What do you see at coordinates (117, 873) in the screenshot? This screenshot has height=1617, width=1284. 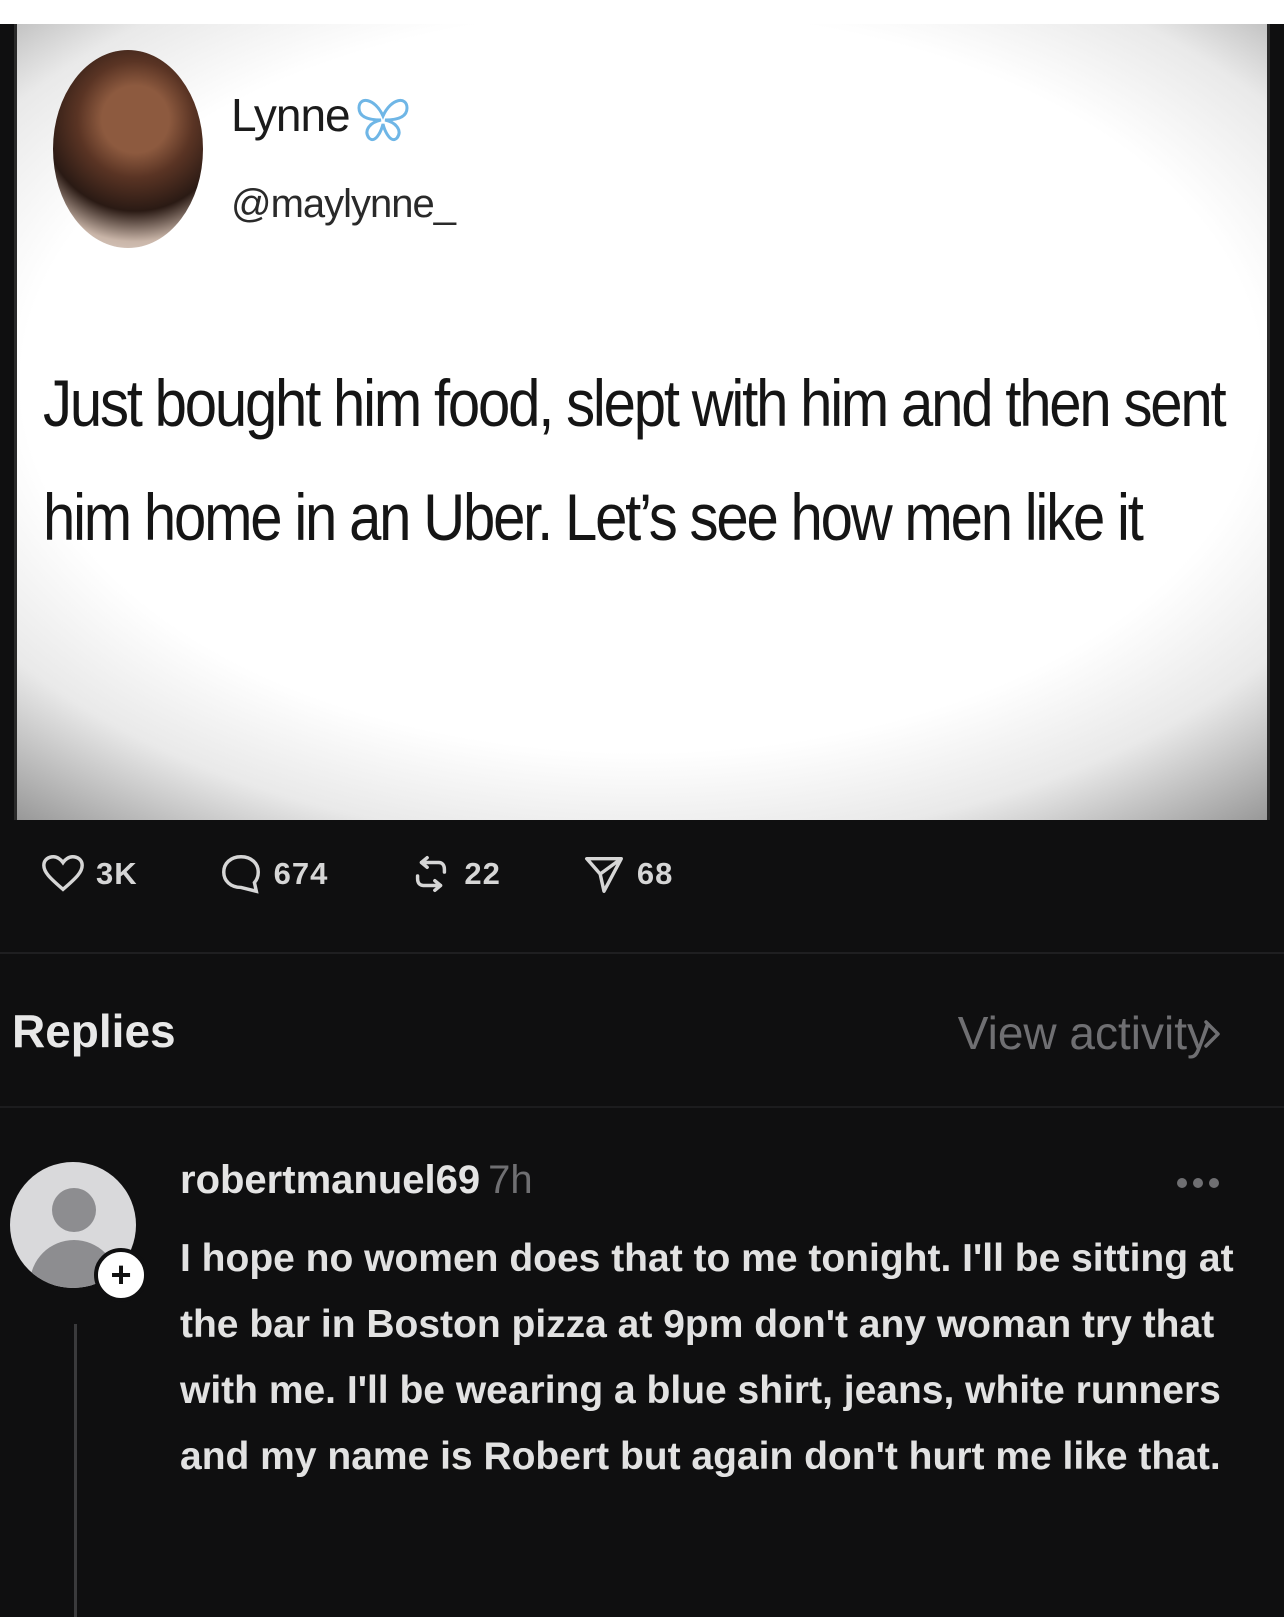 I see `like-count: 3K` at bounding box center [117, 873].